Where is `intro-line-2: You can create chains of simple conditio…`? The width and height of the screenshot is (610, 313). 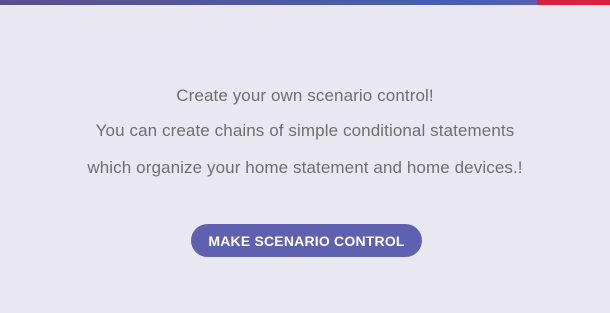 intro-line-2: You can create chains of simple conditio… is located at coordinates (305, 130).